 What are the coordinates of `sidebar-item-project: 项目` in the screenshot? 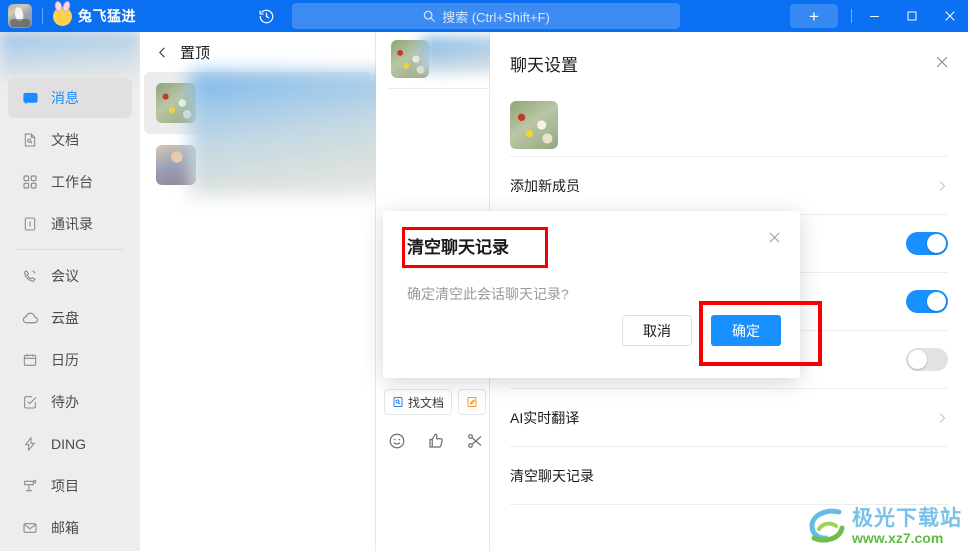 It's located at (70, 486).